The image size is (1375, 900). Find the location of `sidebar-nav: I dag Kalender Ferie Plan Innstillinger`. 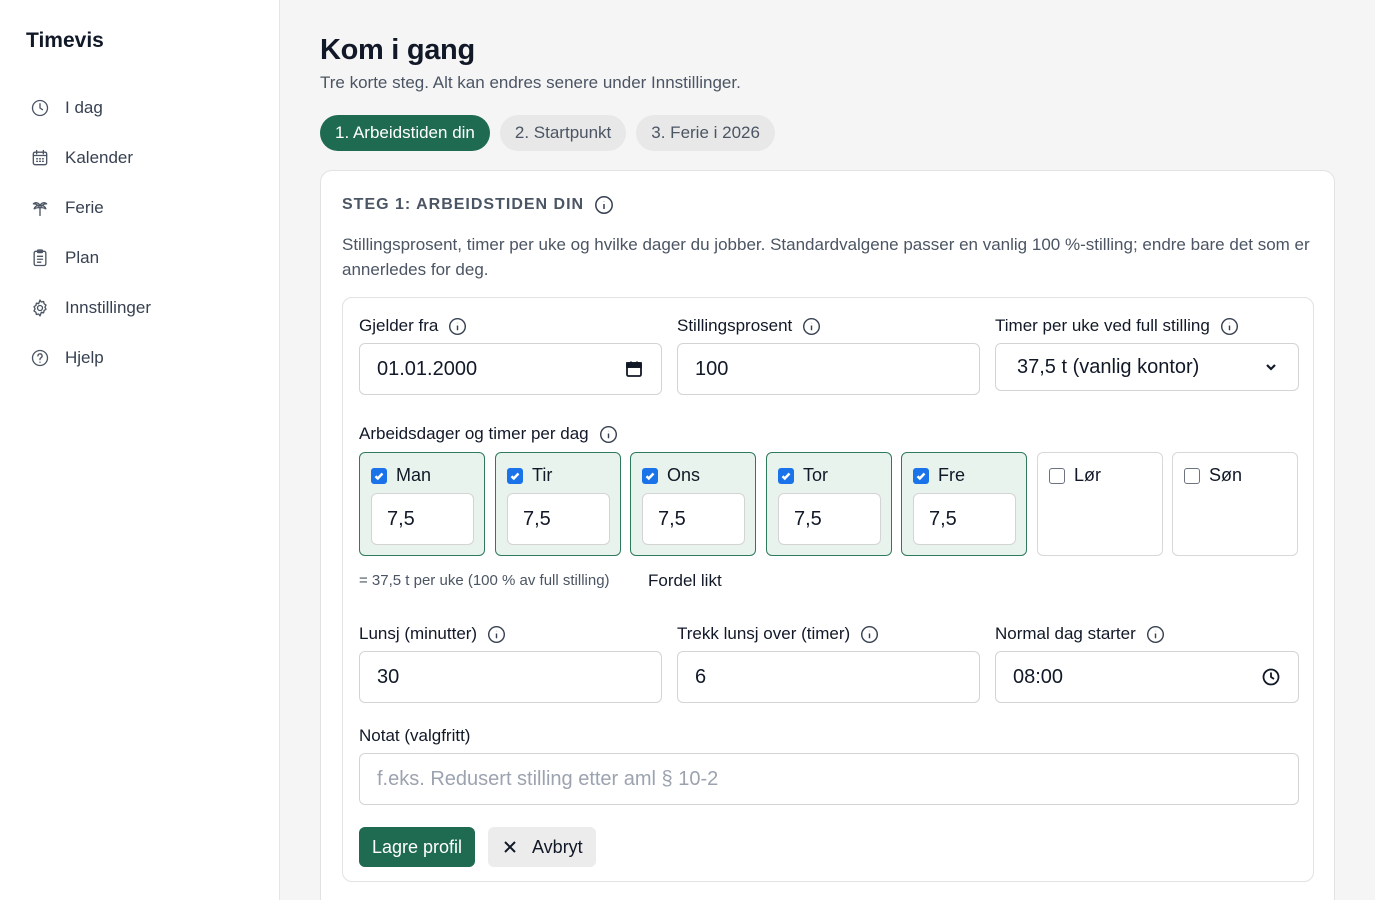

sidebar-nav: I dag Kalender Ferie Plan Innstillinger is located at coordinates (89, 245).